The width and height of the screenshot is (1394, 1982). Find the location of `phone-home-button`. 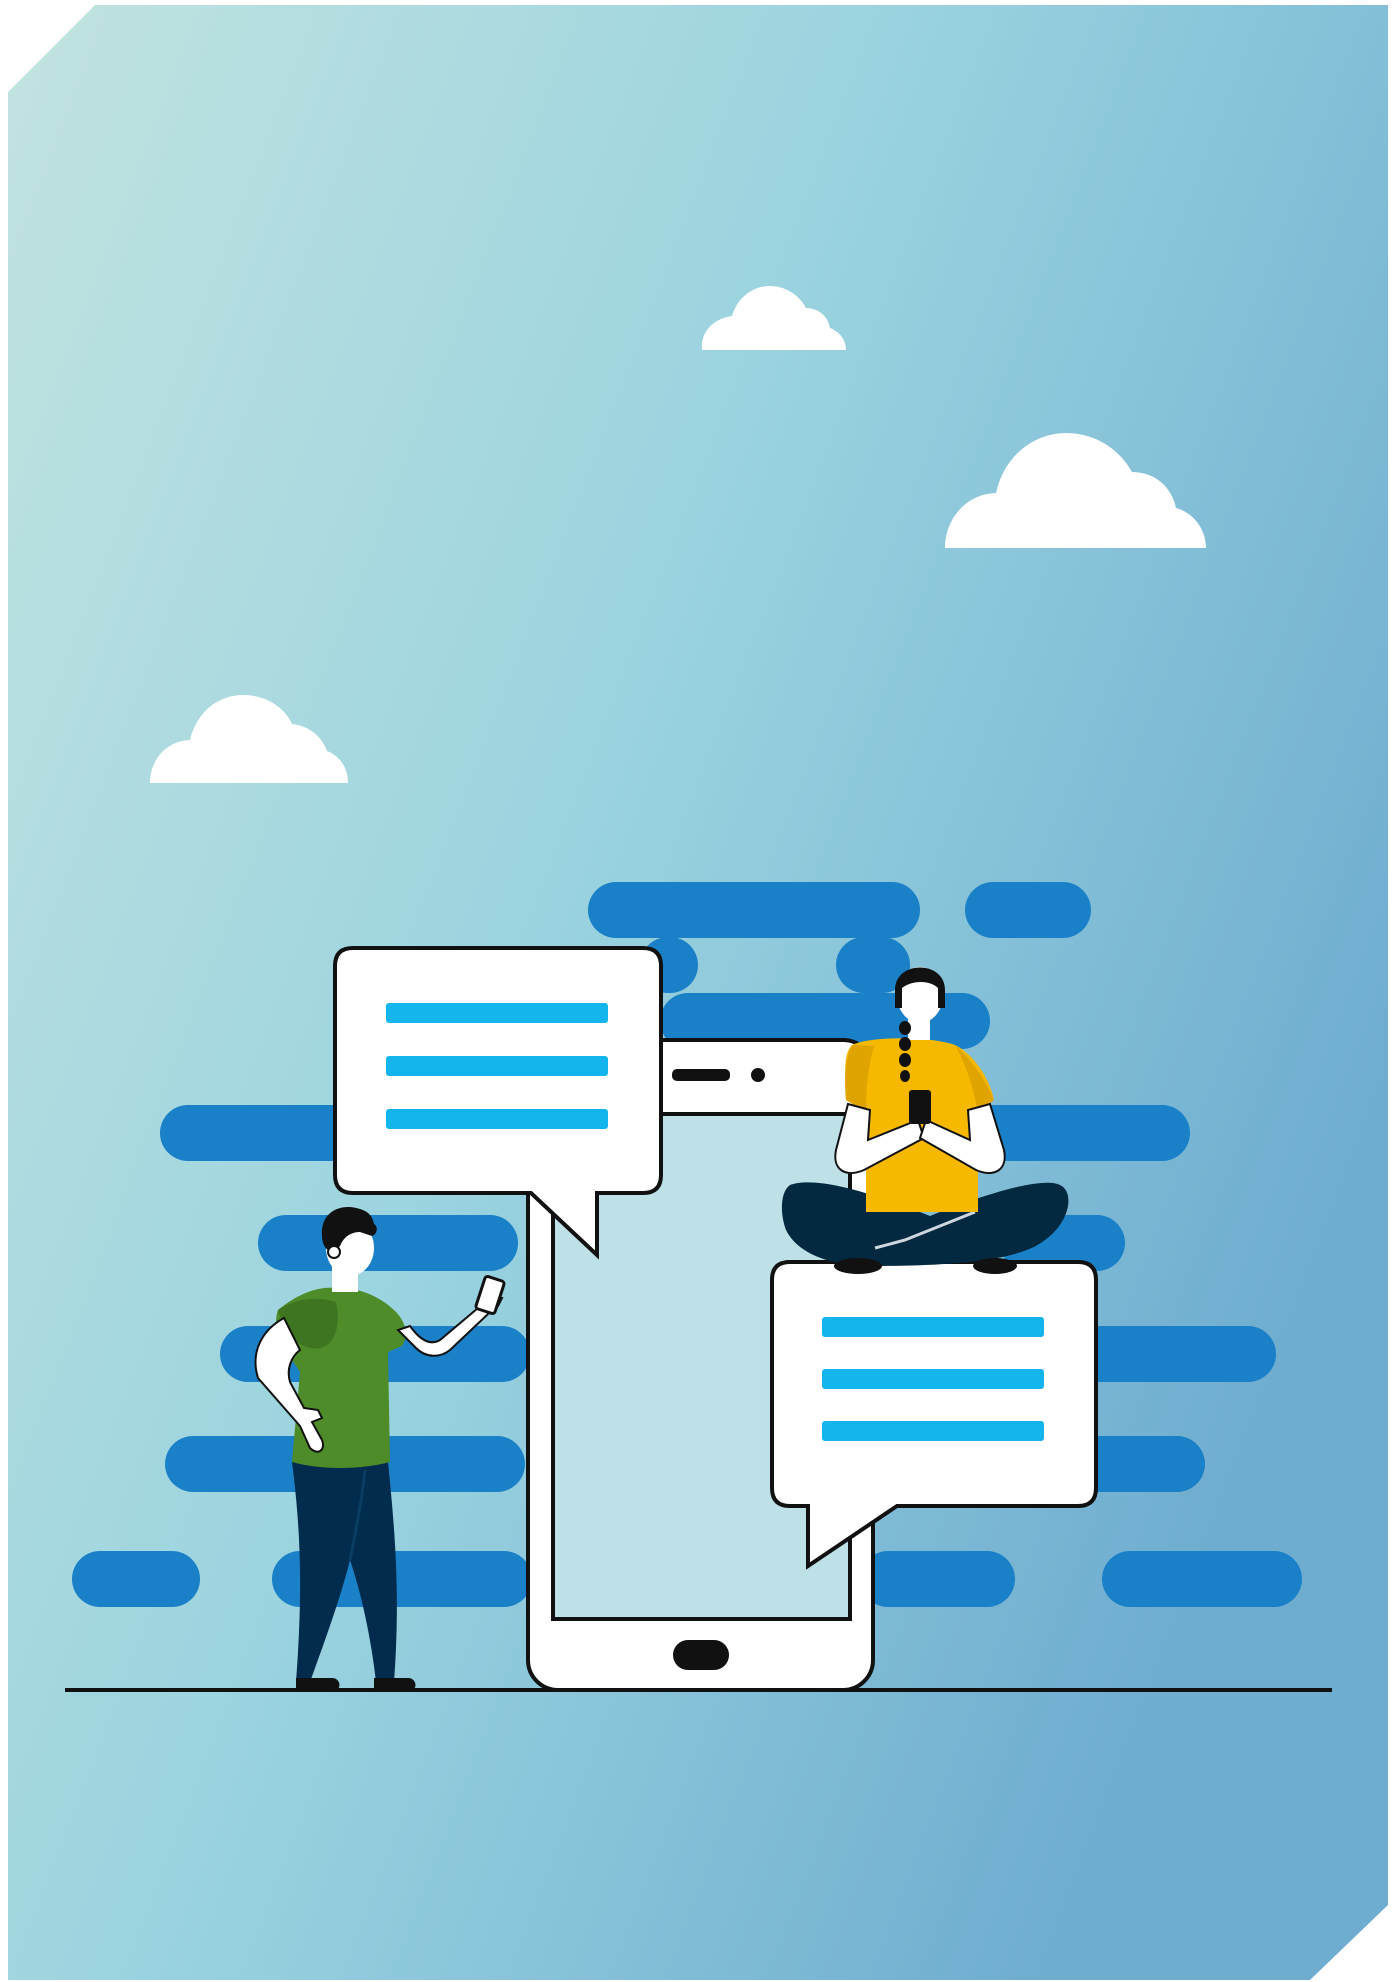

phone-home-button is located at coordinates (701, 1655).